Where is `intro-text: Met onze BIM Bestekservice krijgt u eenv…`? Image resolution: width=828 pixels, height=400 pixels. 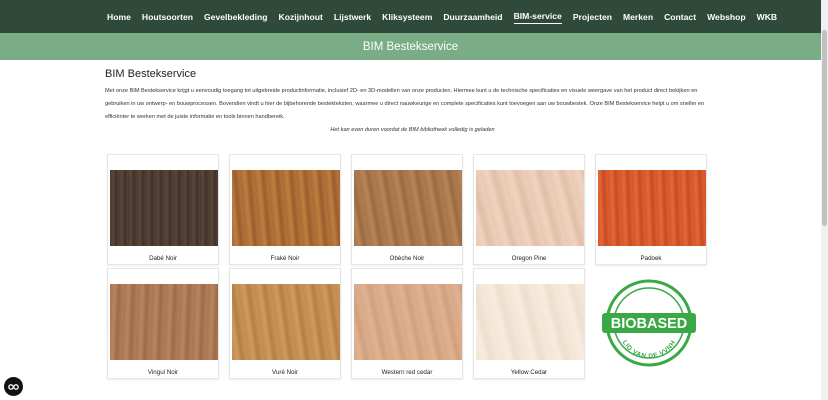 intro-text: Met onze BIM Bestekservice krijgt u eenv… is located at coordinates (405, 104).